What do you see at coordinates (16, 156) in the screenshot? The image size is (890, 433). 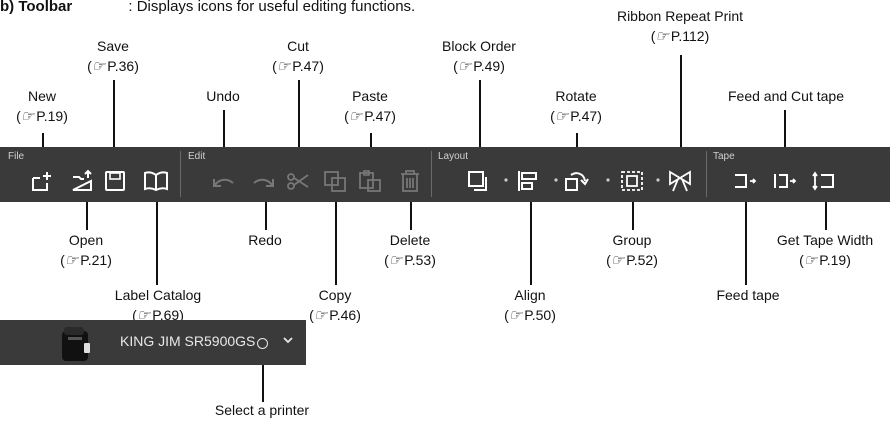 I see `toolbar-group-file: File` at bounding box center [16, 156].